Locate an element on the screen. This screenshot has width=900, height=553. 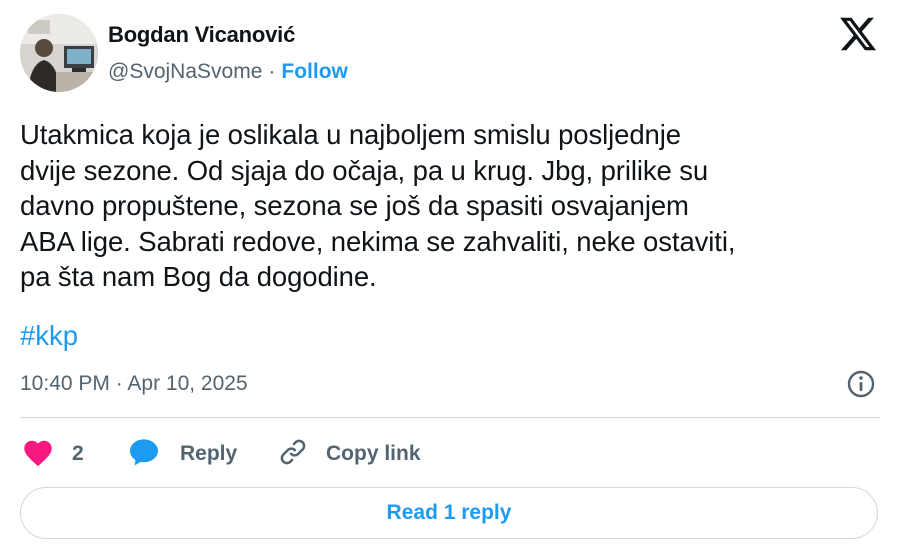
avatar is located at coordinates (59, 53).